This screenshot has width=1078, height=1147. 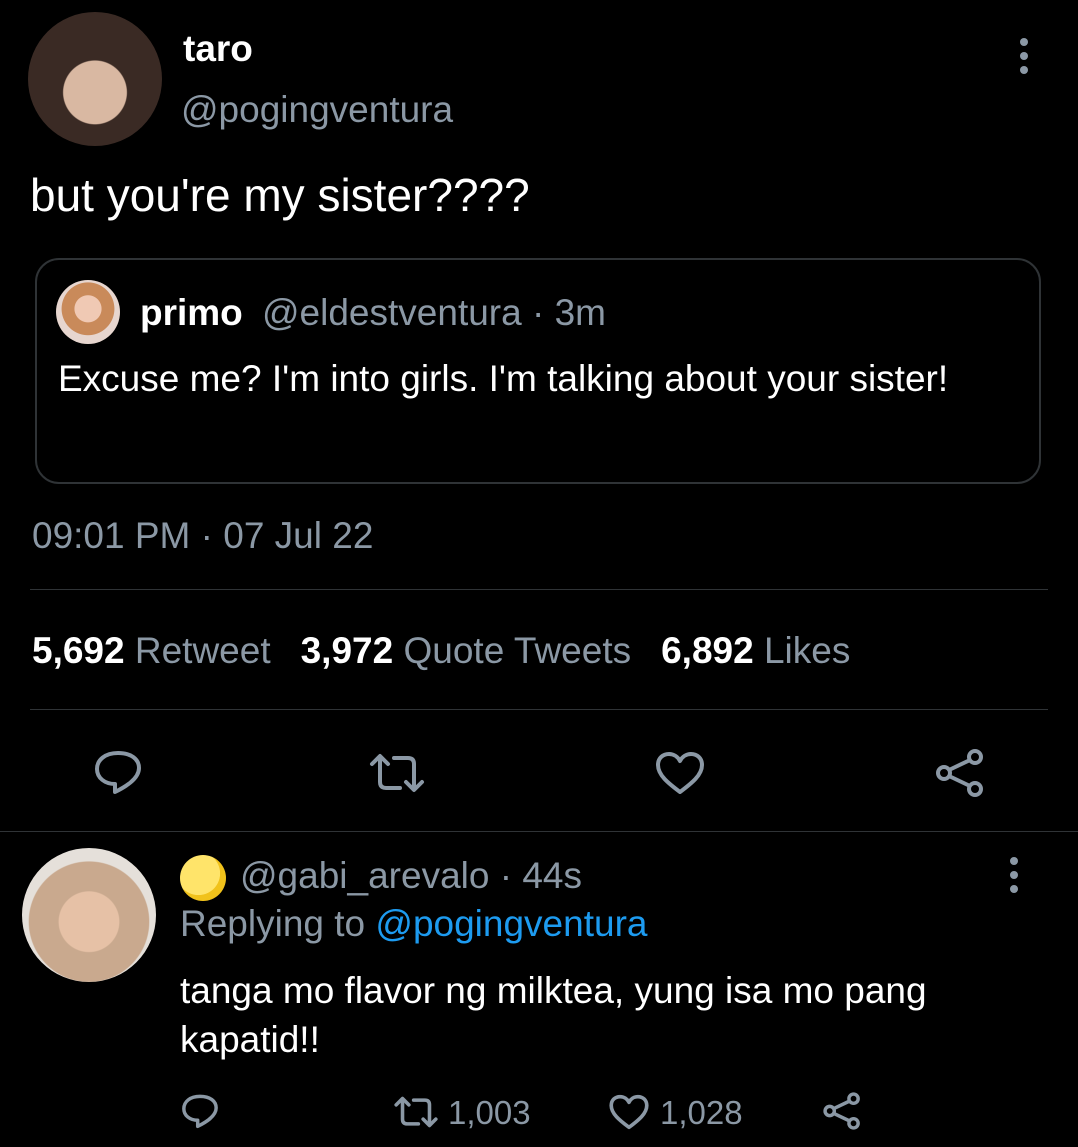 What do you see at coordinates (434, 312) in the screenshot?
I see `quoted-author-handle-time: @eldestventura · 3m` at bounding box center [434, 312].